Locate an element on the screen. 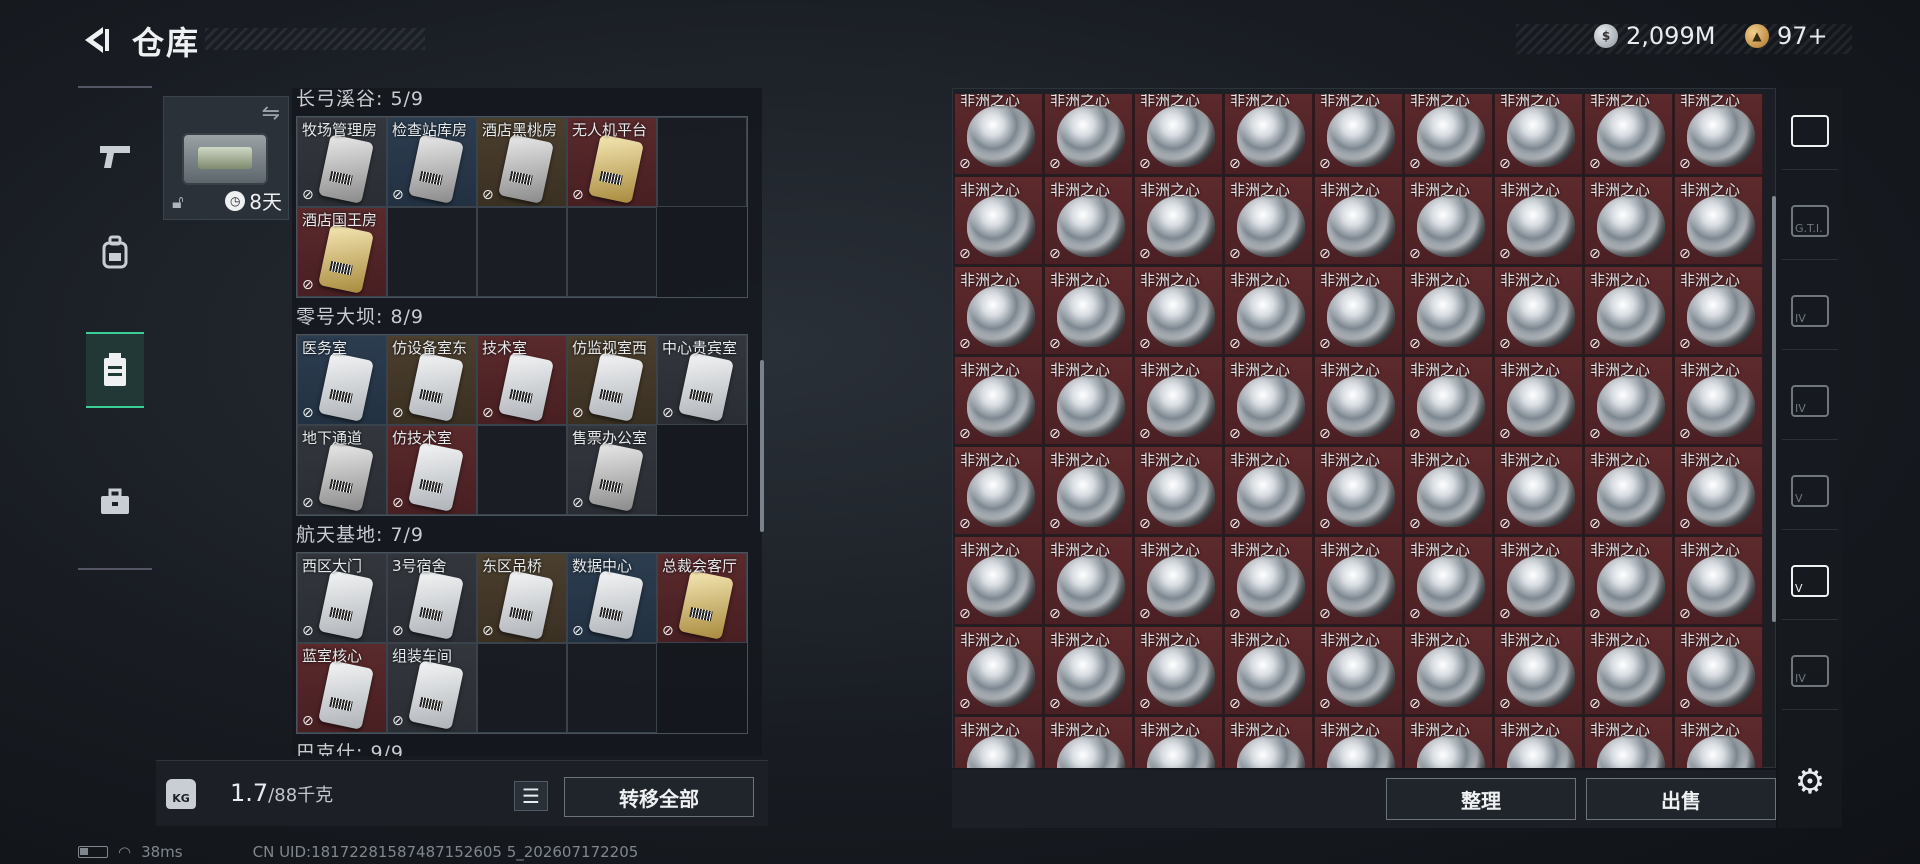 The width and height of the screenshot is (1920, 864). key-card-slot: 蓝室核心 ⊘ is located at coordinates (342, 688).